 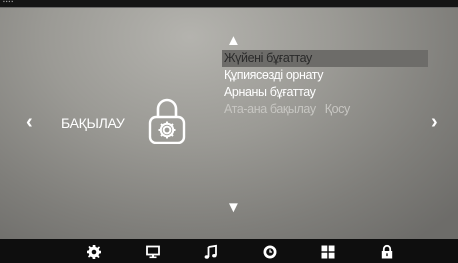 I want to click on grid-icon, so click(x=328, y=252).